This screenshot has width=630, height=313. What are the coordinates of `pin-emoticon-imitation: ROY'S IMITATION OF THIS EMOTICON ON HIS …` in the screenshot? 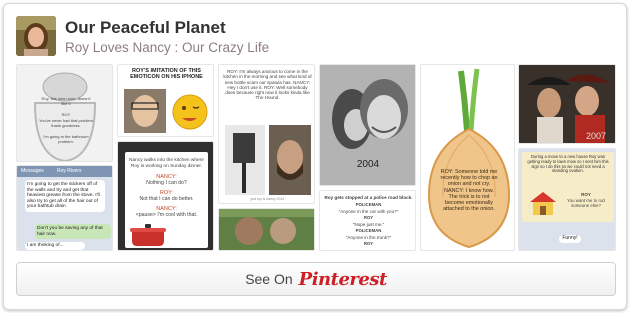 It's located at (165, 100).